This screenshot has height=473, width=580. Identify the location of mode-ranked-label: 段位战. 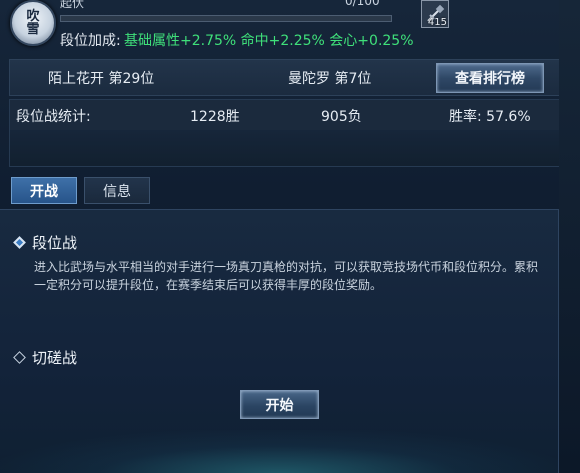
(55, 243).